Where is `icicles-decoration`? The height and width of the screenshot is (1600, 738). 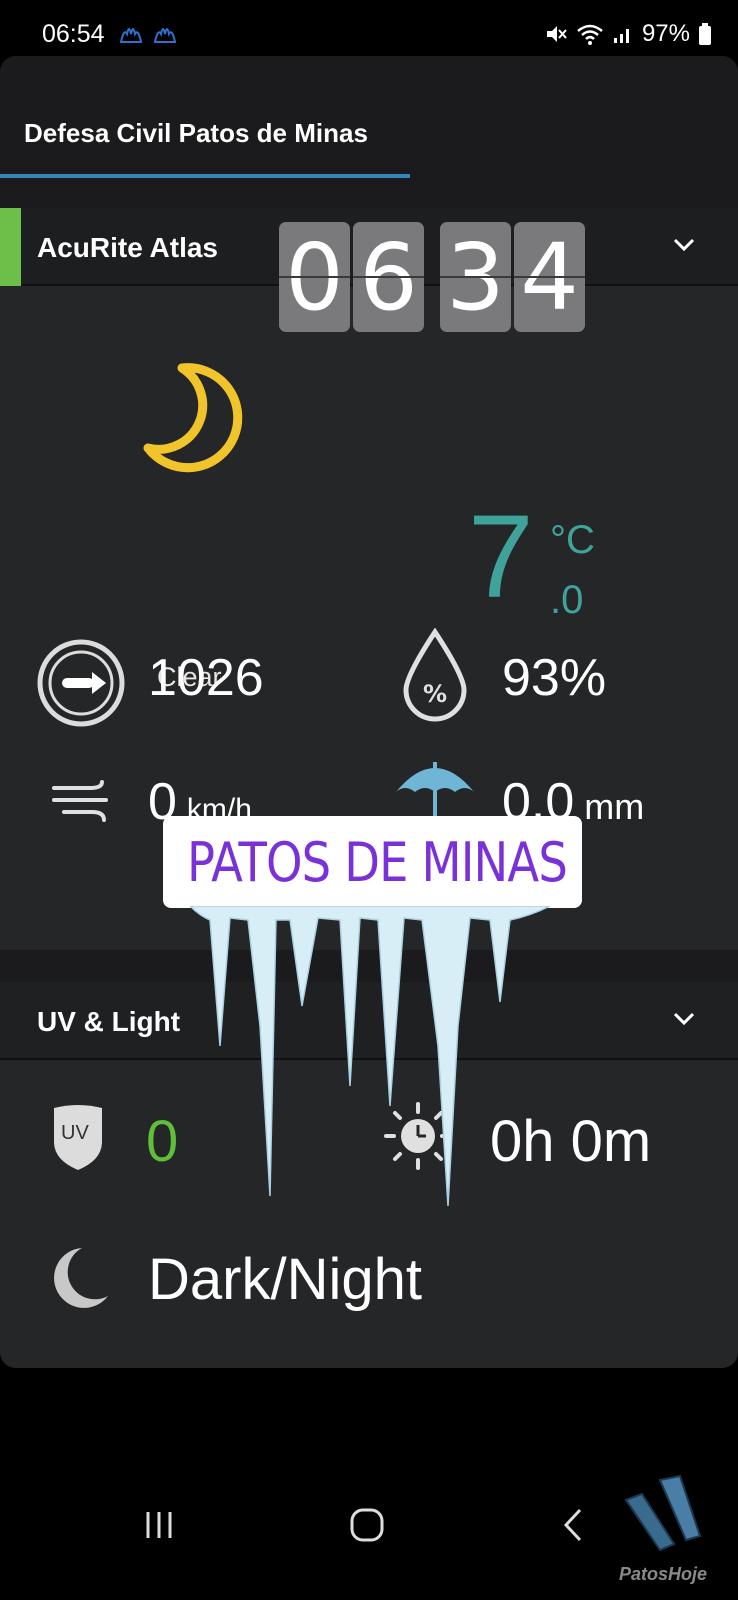
icicles-decoration is located at coordinates (370, 1056).